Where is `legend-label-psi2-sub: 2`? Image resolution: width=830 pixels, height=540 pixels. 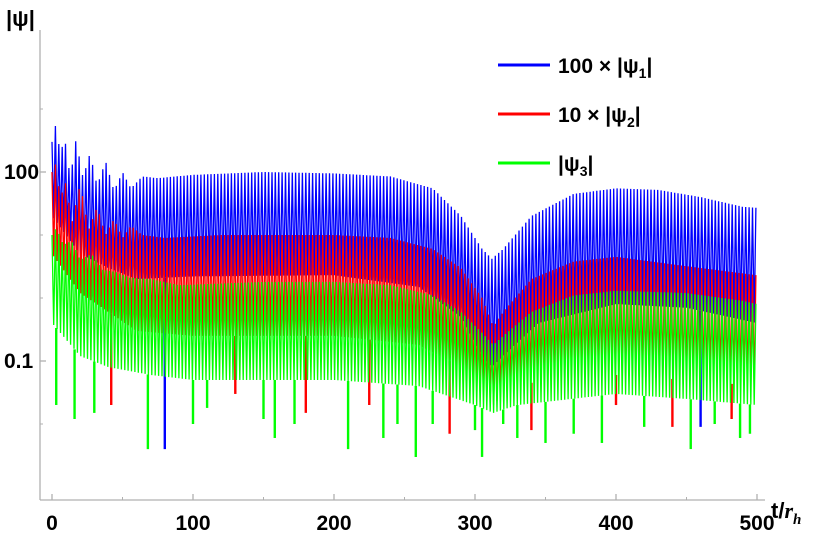 legend-label-psi2-sub: 2 is located at coordinates (631, 122).